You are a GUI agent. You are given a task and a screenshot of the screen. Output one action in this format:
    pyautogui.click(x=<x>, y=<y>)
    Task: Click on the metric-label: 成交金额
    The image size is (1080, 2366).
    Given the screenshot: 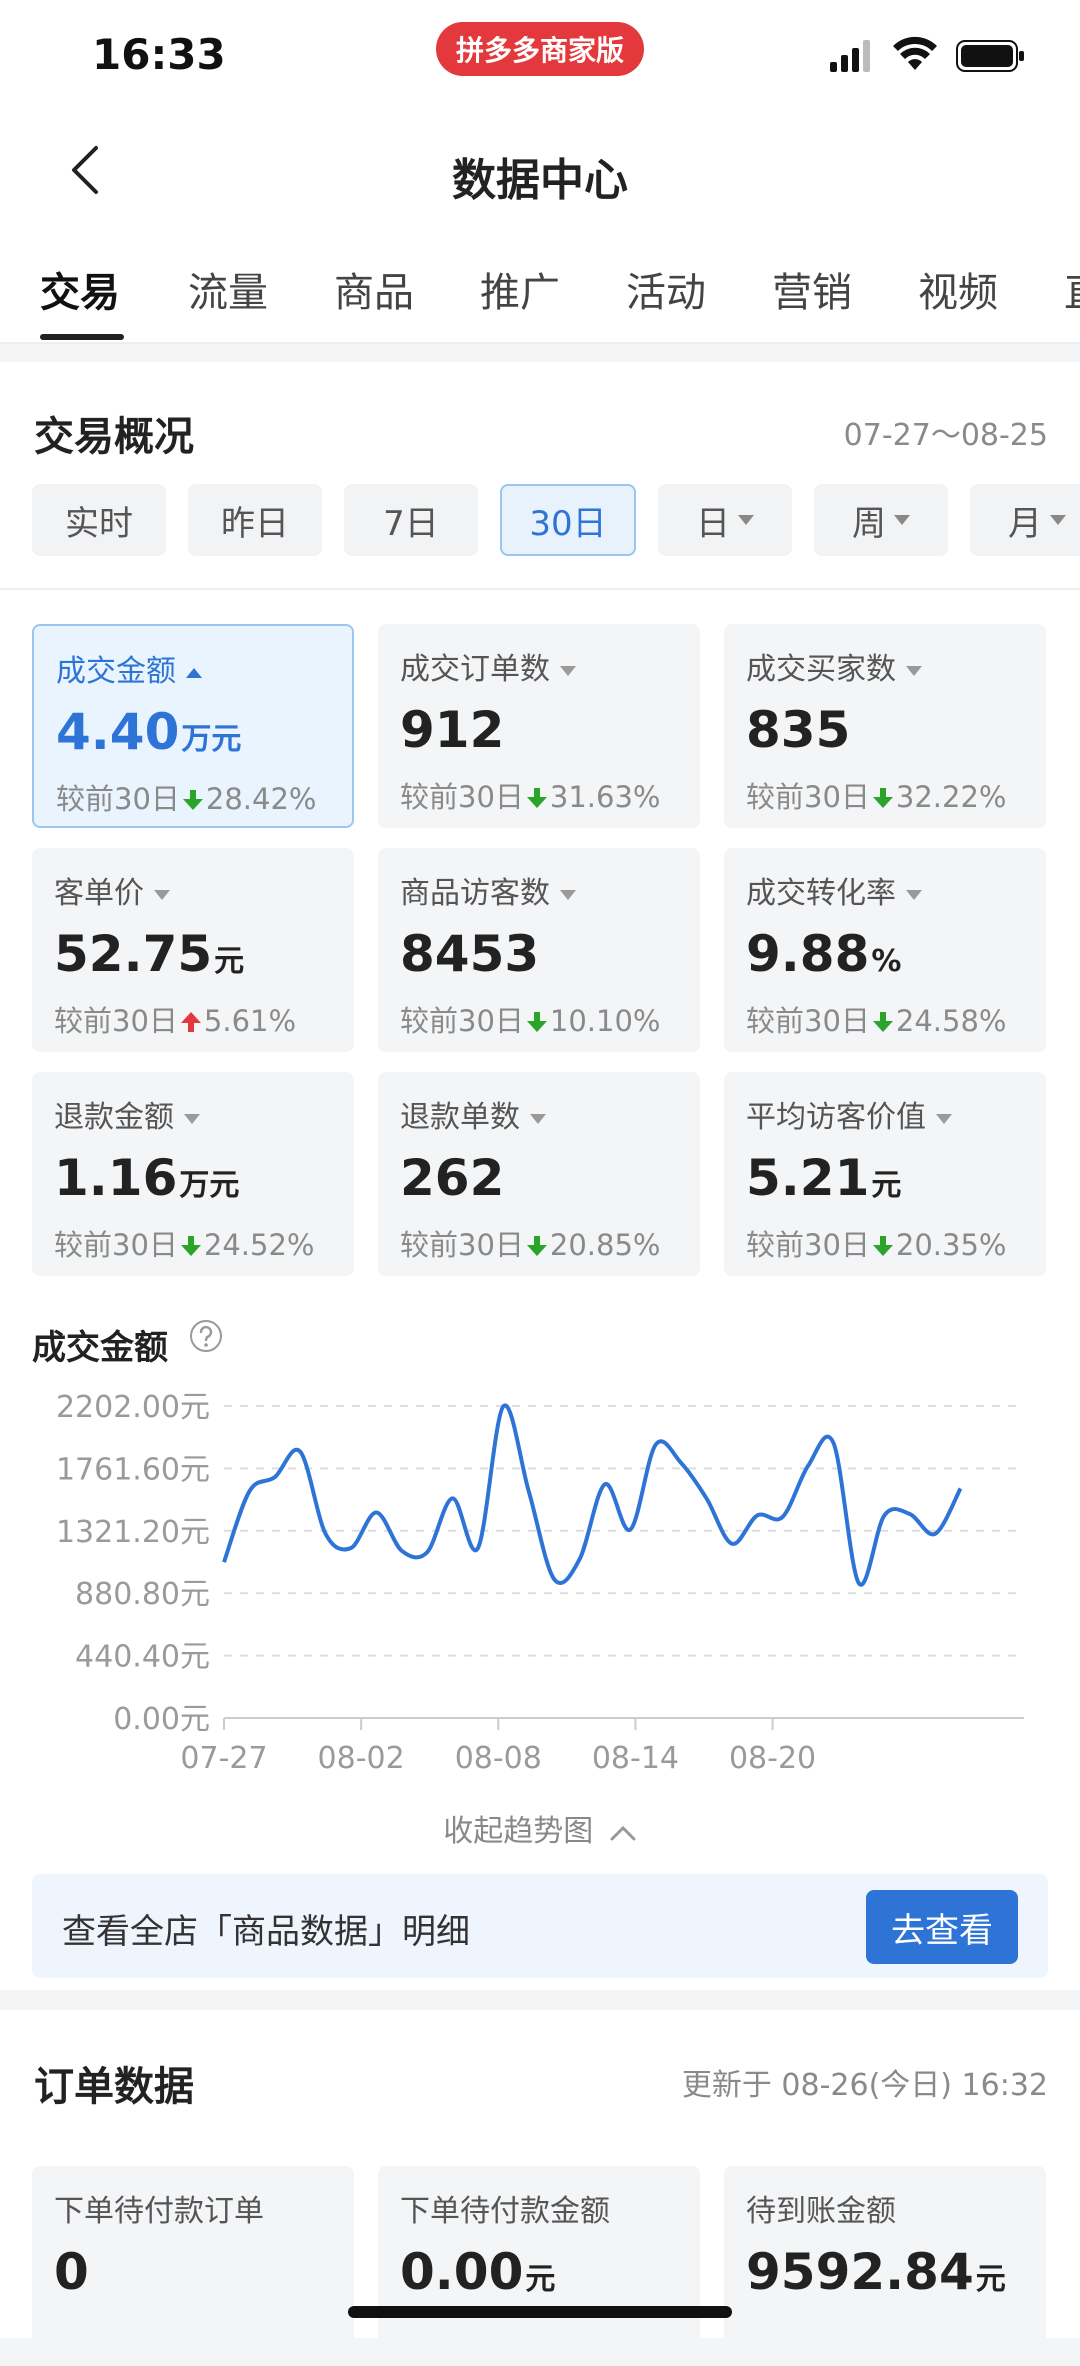 What is the action you would take?
    pyautogui.click(x=193, y=668)
    